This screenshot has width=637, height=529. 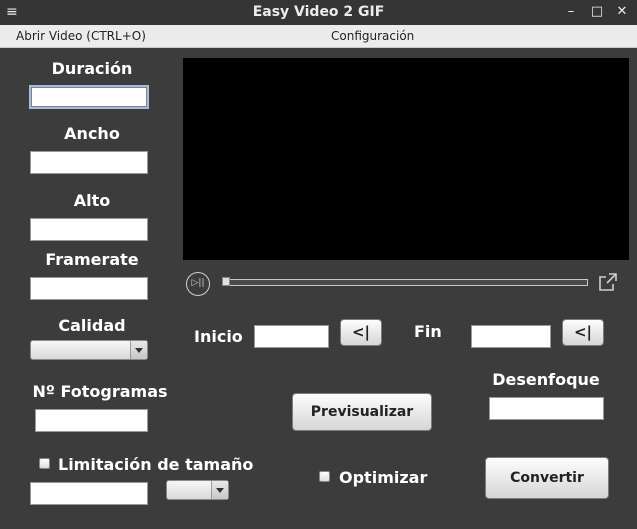 I want to click on set-end-button: <|, so click(x=583, y=332).